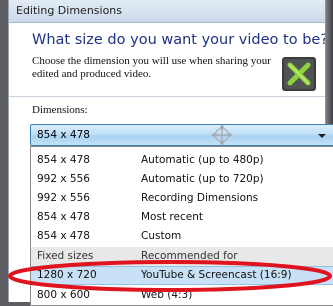  What do you see at coordinates (299, 74) in the screenshot?
I see `camtasia-logo-icon` at bounding box center [299, 74].